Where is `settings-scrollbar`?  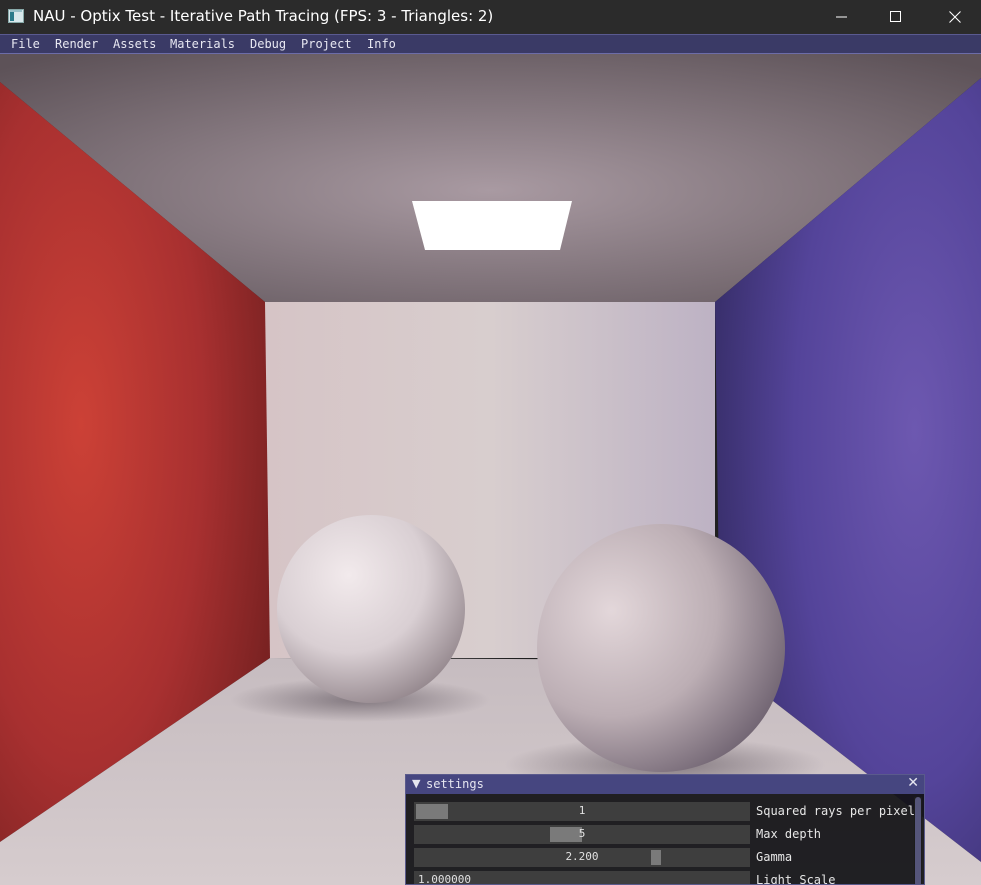
settings-scrollbar is located at coordinates (918, 840).